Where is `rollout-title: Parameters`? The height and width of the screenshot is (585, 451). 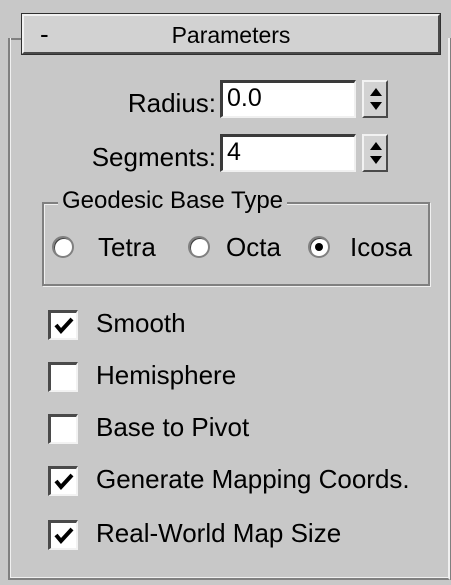
rollout-title: Parameters is located at coordinates (231, 35).